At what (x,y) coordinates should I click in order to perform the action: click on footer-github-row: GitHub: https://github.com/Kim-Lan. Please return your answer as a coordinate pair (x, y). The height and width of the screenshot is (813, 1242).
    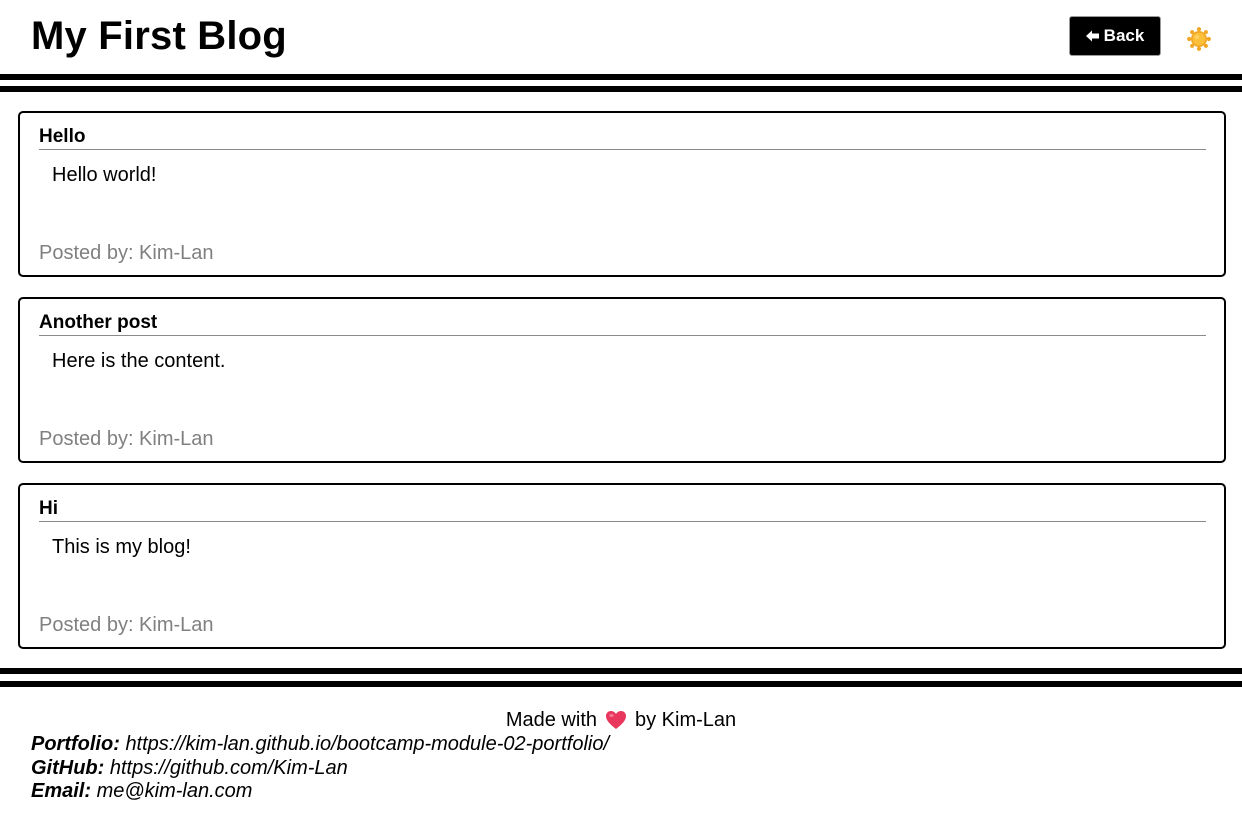
    Looking at the image, I should click on (320, 769).